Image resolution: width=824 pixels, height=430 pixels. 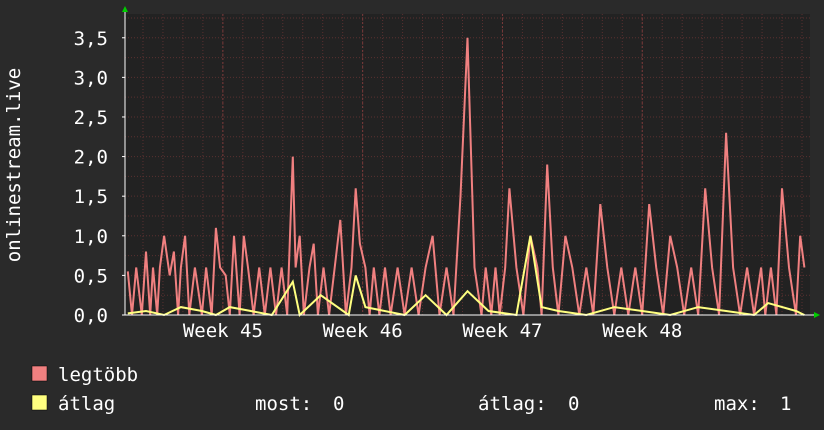 I want to click on stat-average-label: átlag:, so click(x=512, y=404).